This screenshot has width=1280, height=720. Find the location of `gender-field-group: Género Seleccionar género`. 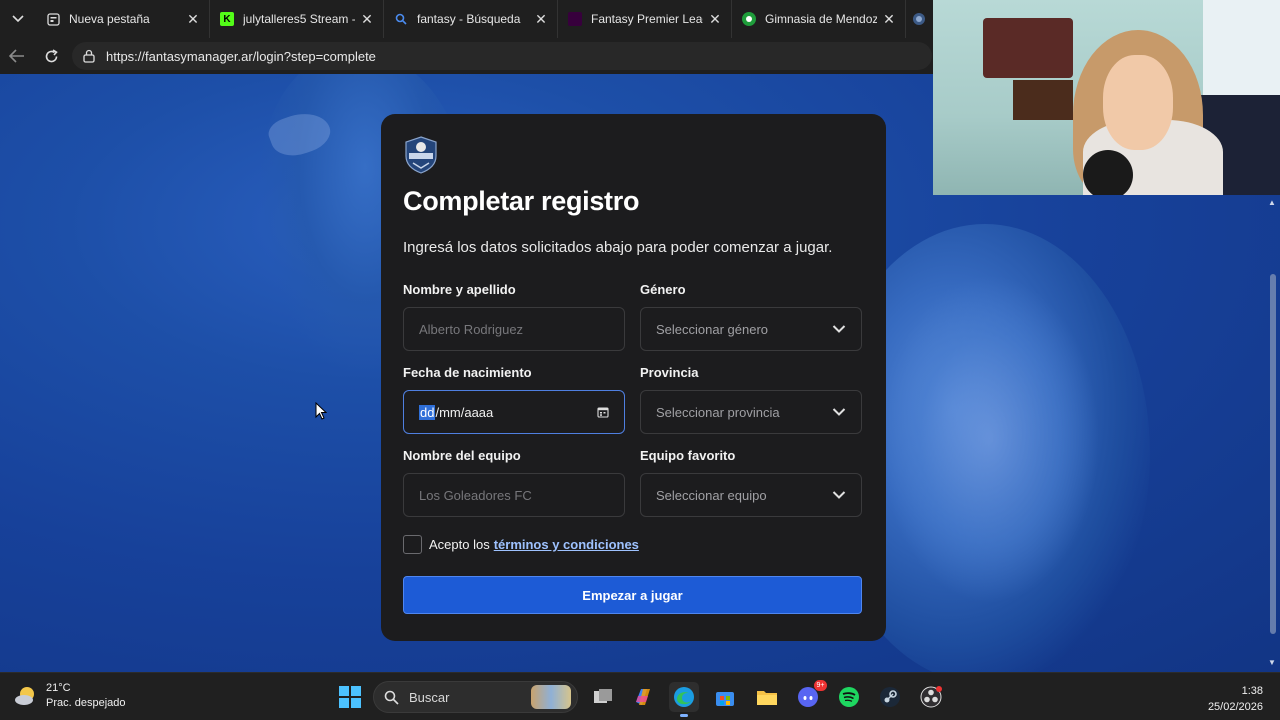

gender-field-group: Género Seleccionar género is located at coordinates (751, 316).